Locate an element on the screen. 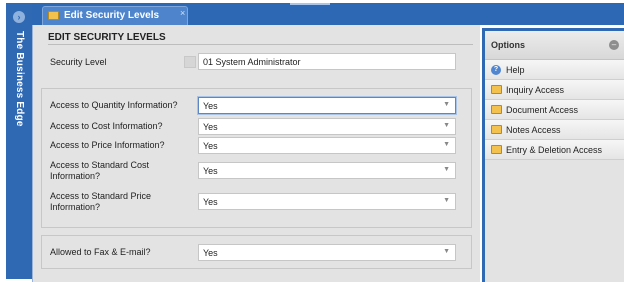  options-header: Options – is located at coordinates (554, 45).